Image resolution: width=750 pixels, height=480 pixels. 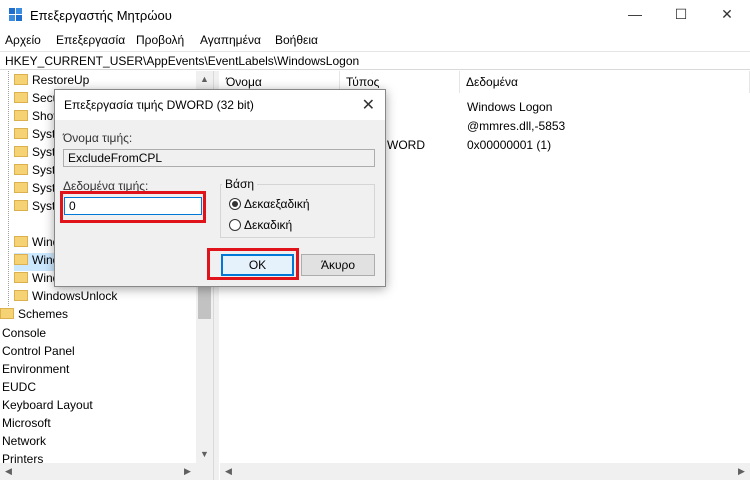 What do you see at coordinates (277, 204) in the screenshot?
I see `radio-hexadecimal-label: Δεκαεξαδική` at bounding box center [277, 204].